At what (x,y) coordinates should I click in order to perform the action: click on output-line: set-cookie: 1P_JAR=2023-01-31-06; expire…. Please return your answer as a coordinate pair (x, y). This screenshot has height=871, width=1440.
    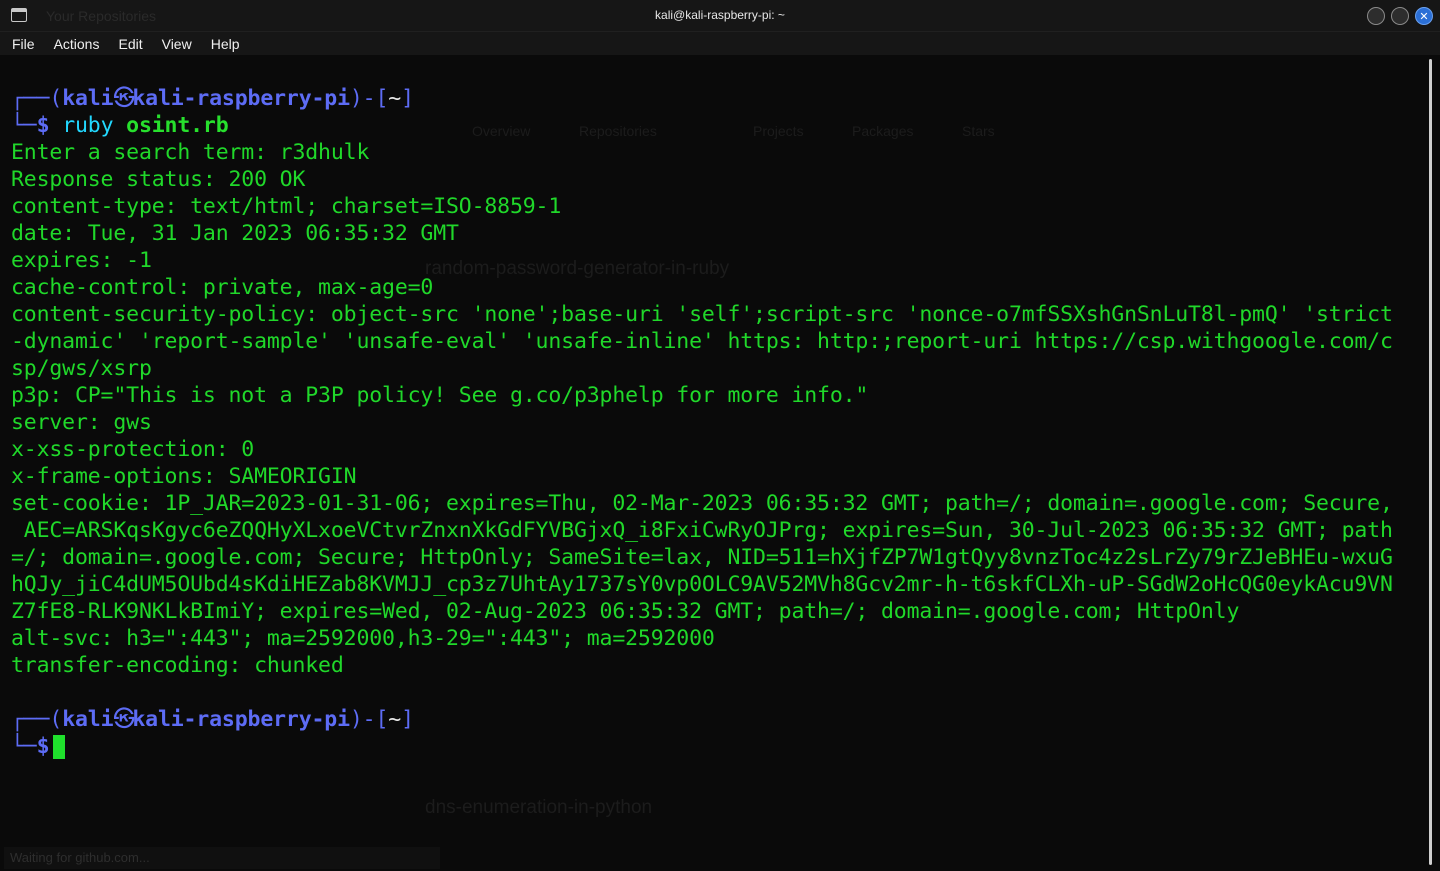
    Looking at the image, I should click on (702, 503).